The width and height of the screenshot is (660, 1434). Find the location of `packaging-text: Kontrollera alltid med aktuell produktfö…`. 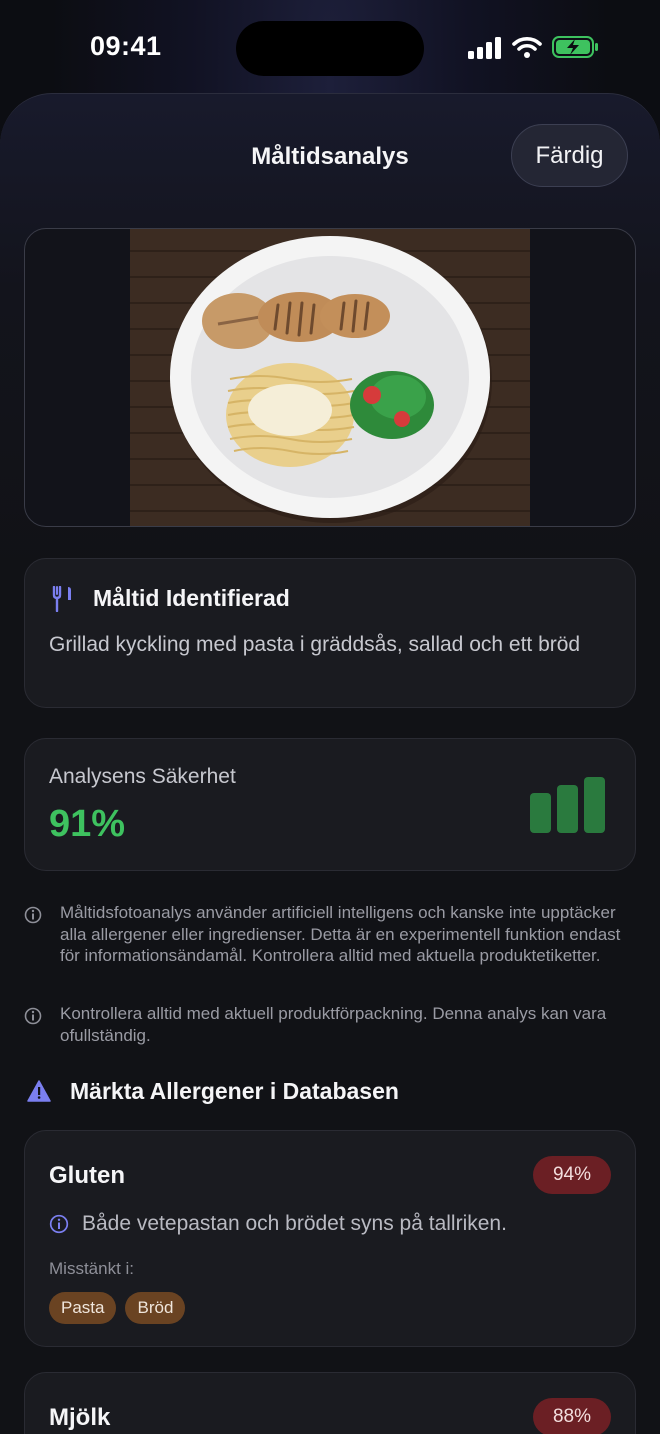

packaging-text: Kontrollera alltid med aktuell produktfö… is located at coordinates (333, 1024).